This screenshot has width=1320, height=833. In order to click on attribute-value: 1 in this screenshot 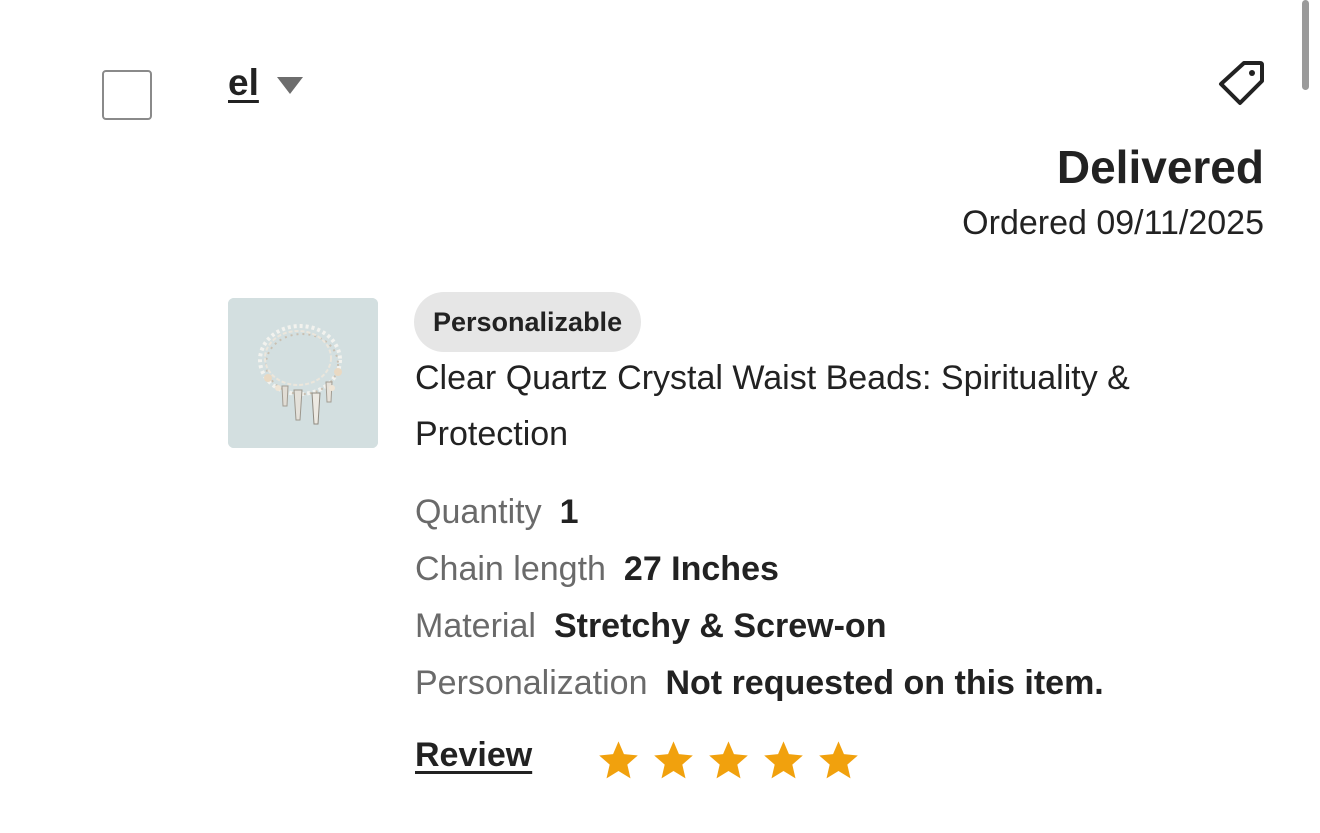, I will do `click(569, 512)`.